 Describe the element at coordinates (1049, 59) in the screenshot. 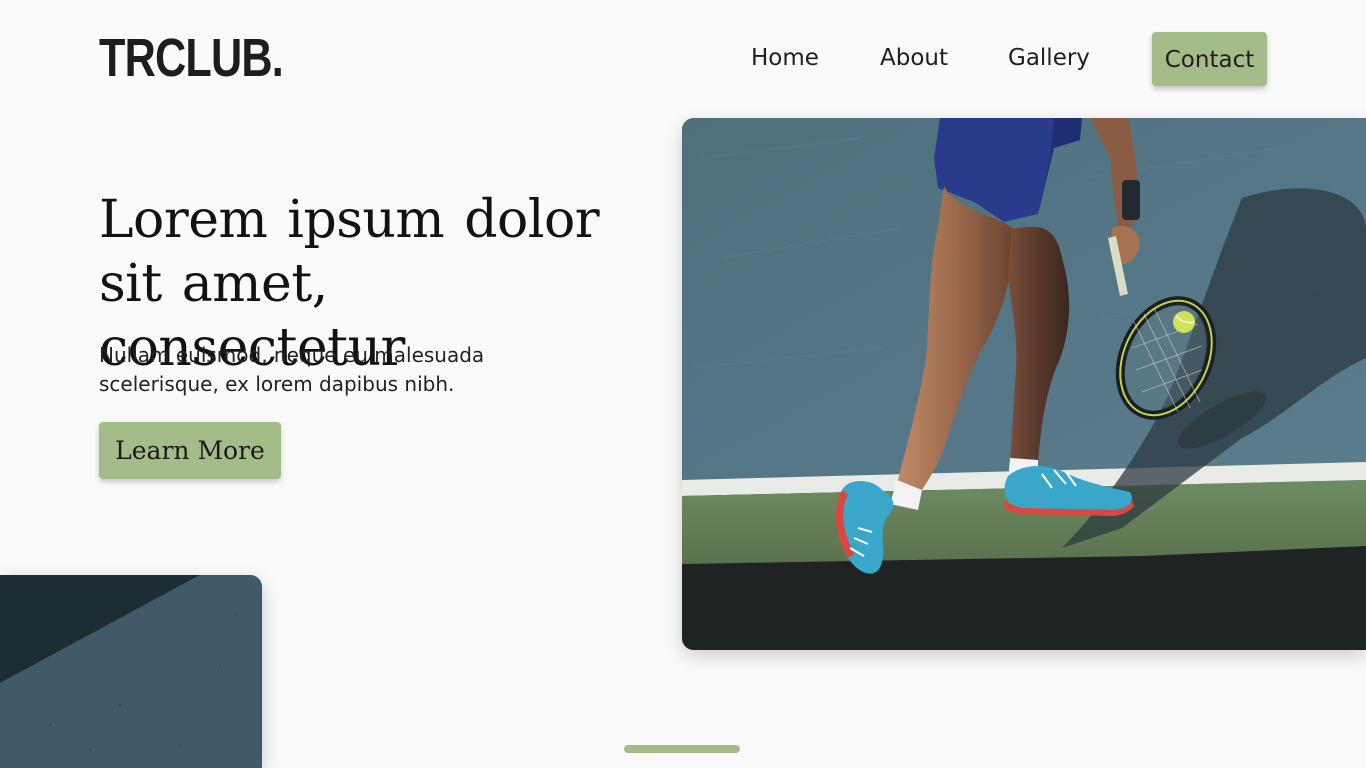

I see `nav-link-gallery: Gallery` at that location.